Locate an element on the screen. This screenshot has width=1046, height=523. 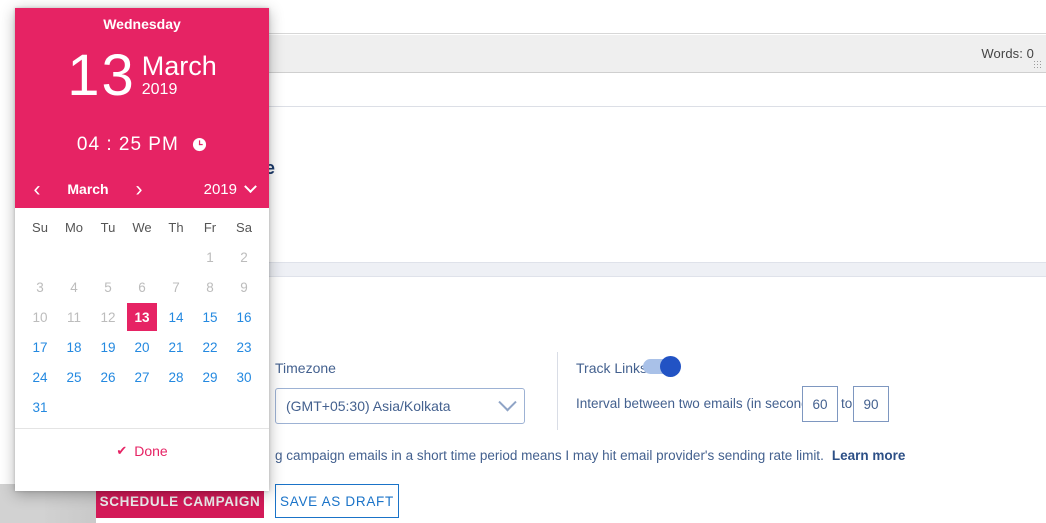
calendar-day: 8 is located at coordinates (210, 287).